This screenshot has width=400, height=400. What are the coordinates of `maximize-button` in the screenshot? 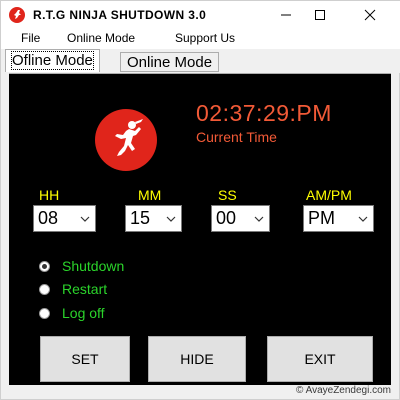 It's located at (320, 15).